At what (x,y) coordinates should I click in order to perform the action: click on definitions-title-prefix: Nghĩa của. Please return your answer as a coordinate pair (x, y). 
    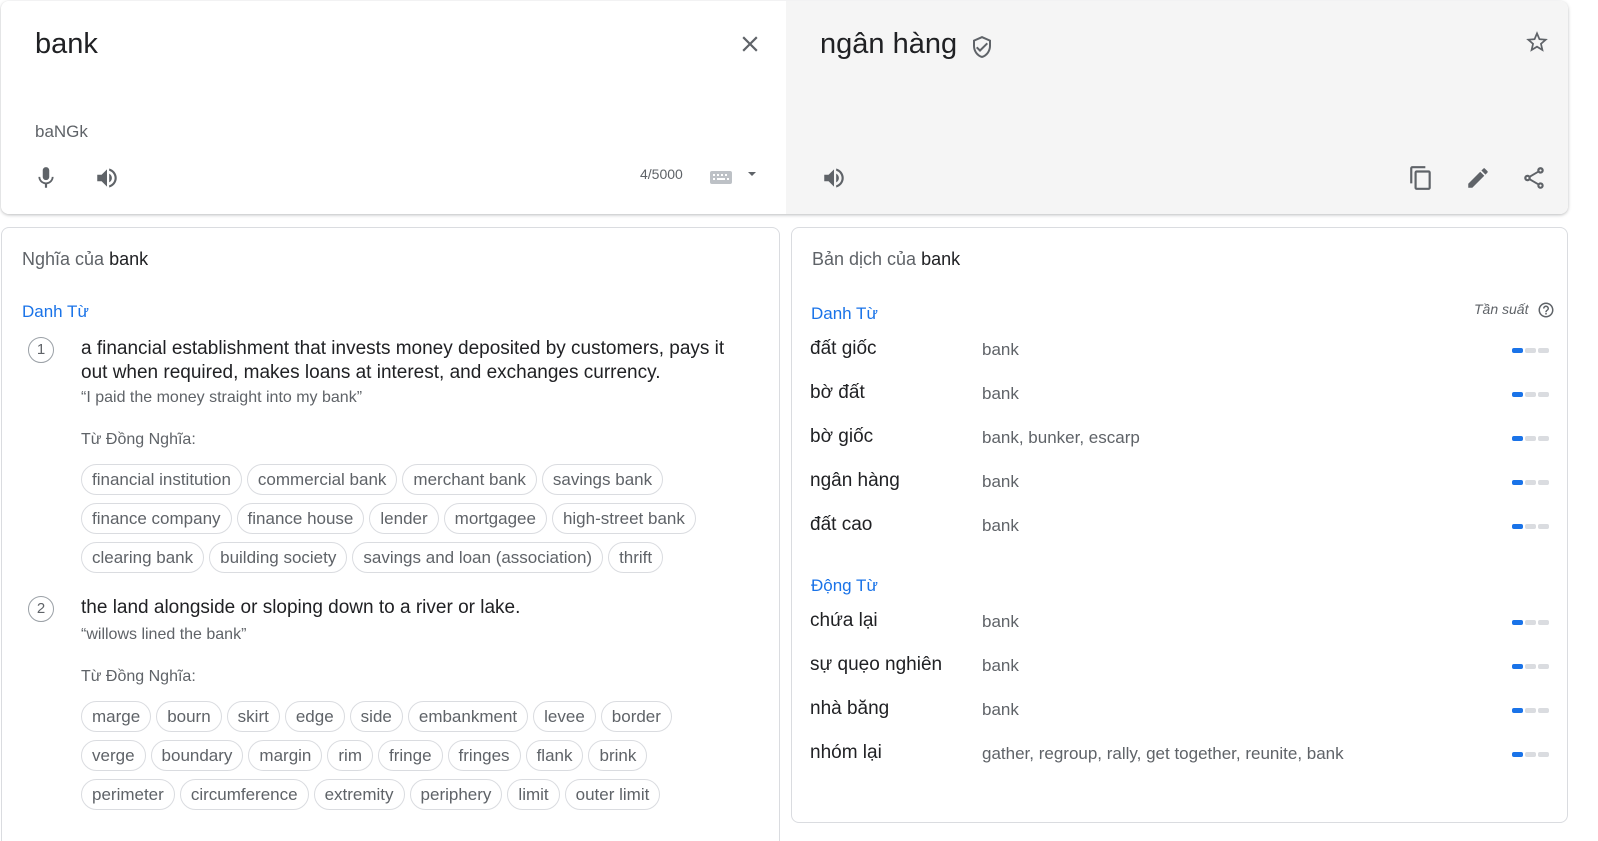
    Looking at the image, I should click on (63, 259).